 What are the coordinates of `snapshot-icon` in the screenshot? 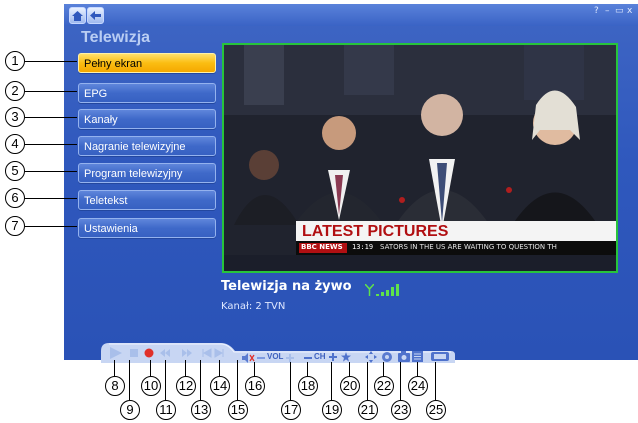 It's located at (404, 356).